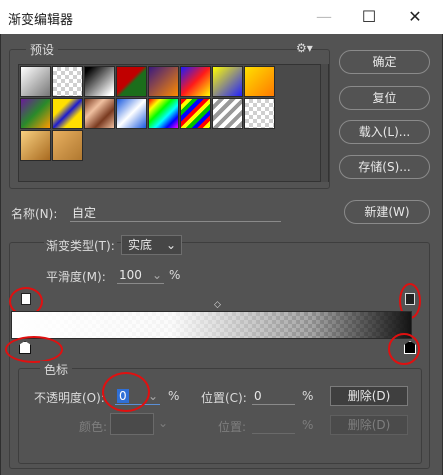 This screenshot has width=443, height=475. Describe the element at coordinates (387, 212) in the screenshot. I see `new-button: 新建(W)` at that location.